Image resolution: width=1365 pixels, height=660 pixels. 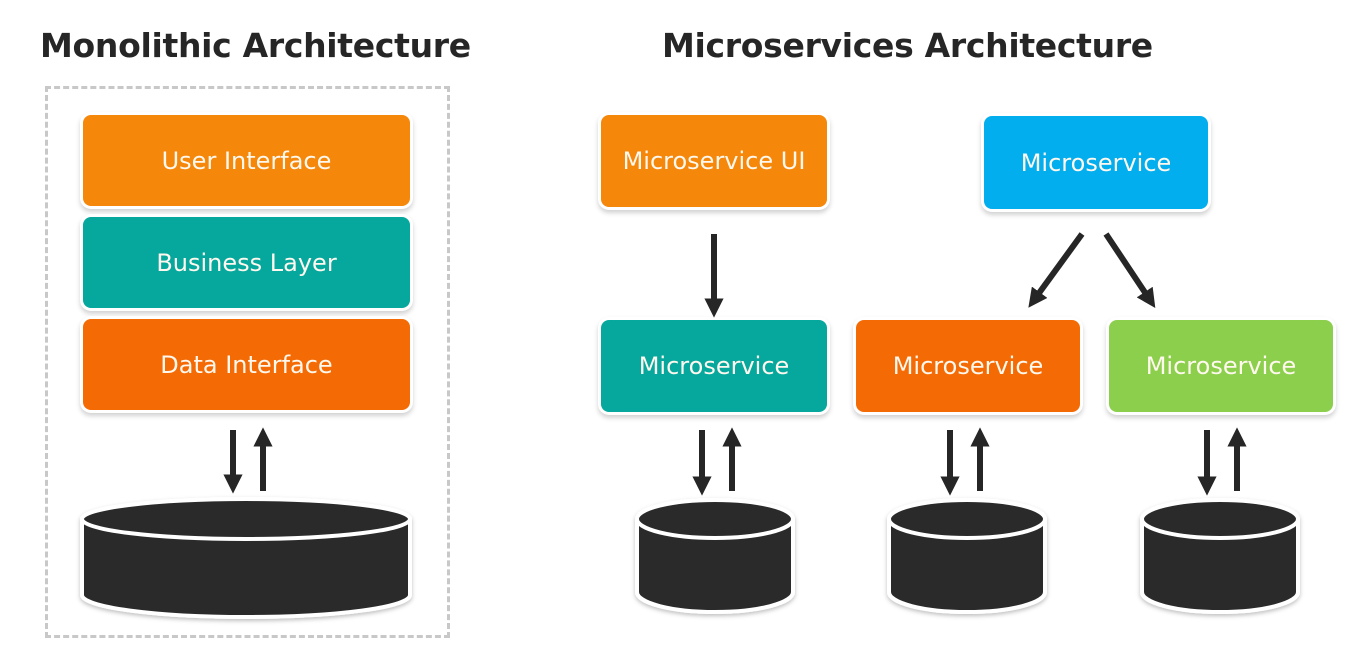 I want to click on microservice-orange-node: Microservice, so click(x=968, y=366).